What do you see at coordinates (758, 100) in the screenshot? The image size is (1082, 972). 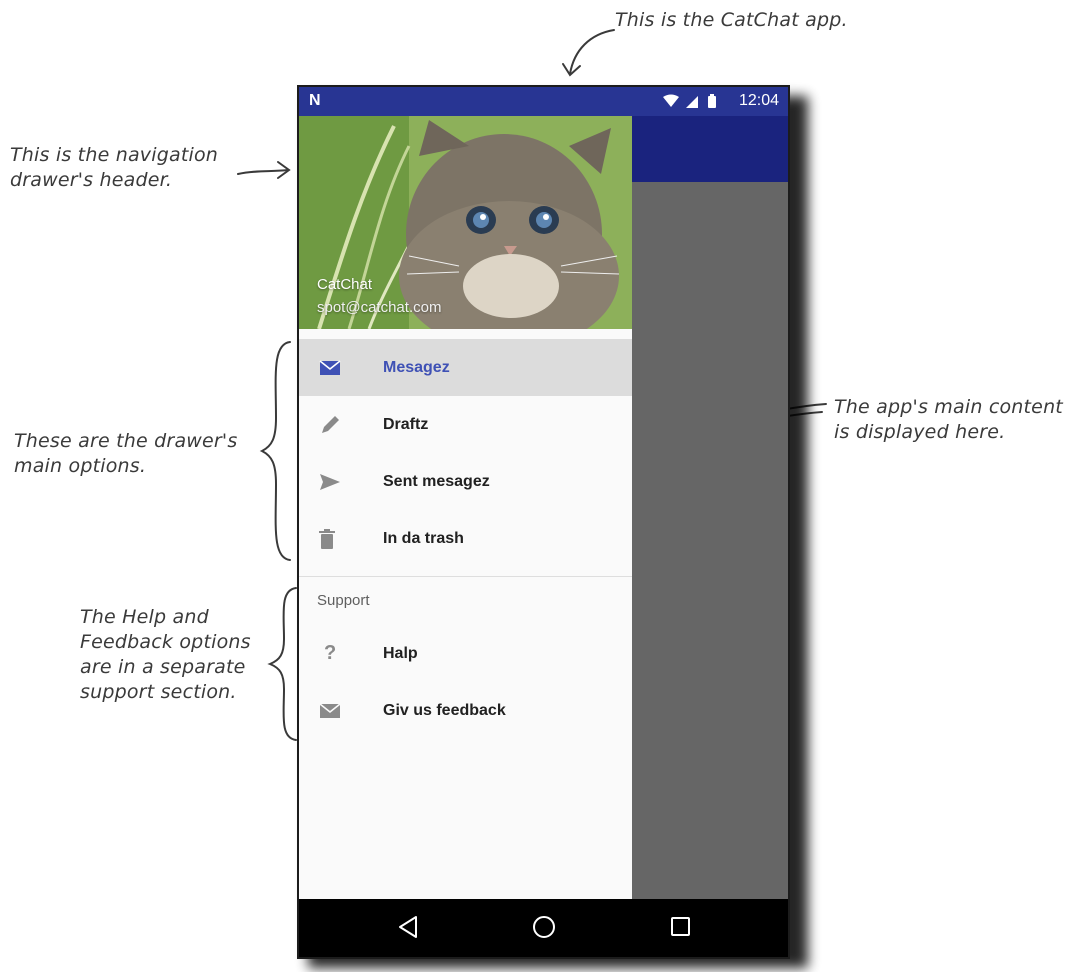 I see `status-time: 12:04` at bounding box center [758, 100].